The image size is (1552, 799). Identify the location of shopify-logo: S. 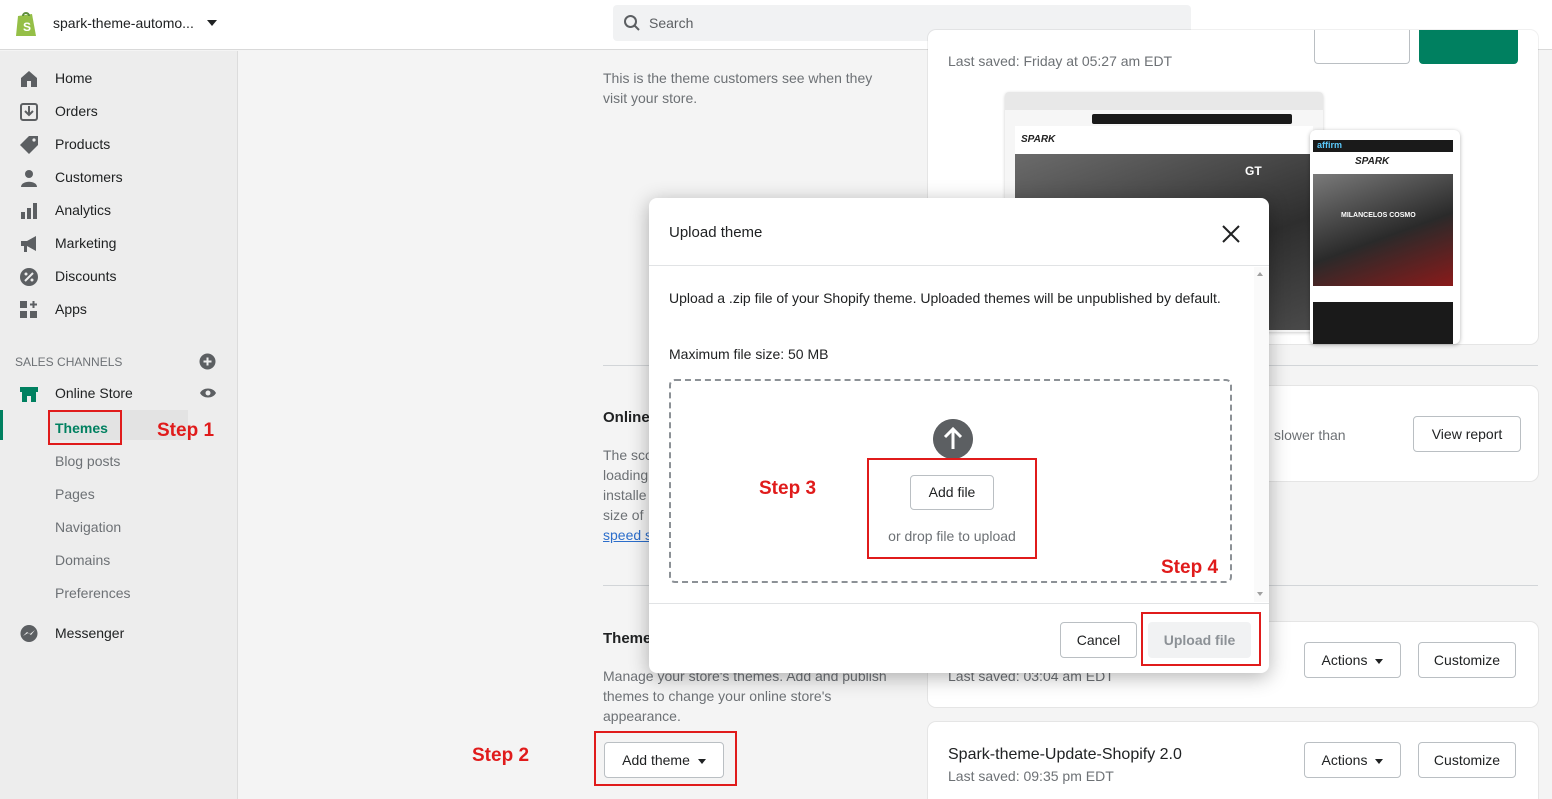
(26, 24).